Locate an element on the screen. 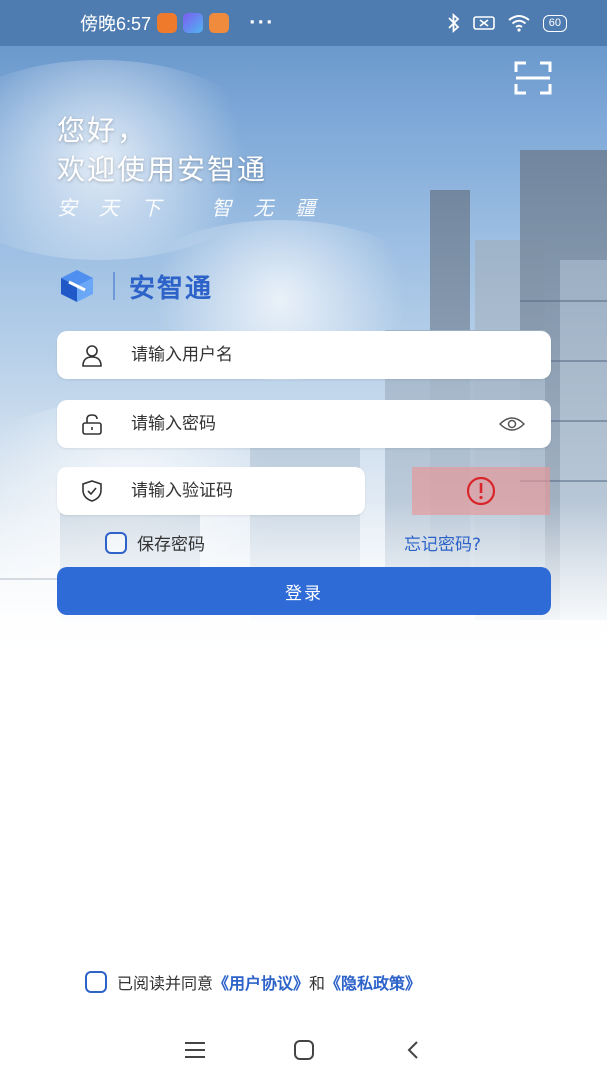 The height and width of the screenshot is (1080, 607). app-logo-icon is located at coordinates (77, 286).